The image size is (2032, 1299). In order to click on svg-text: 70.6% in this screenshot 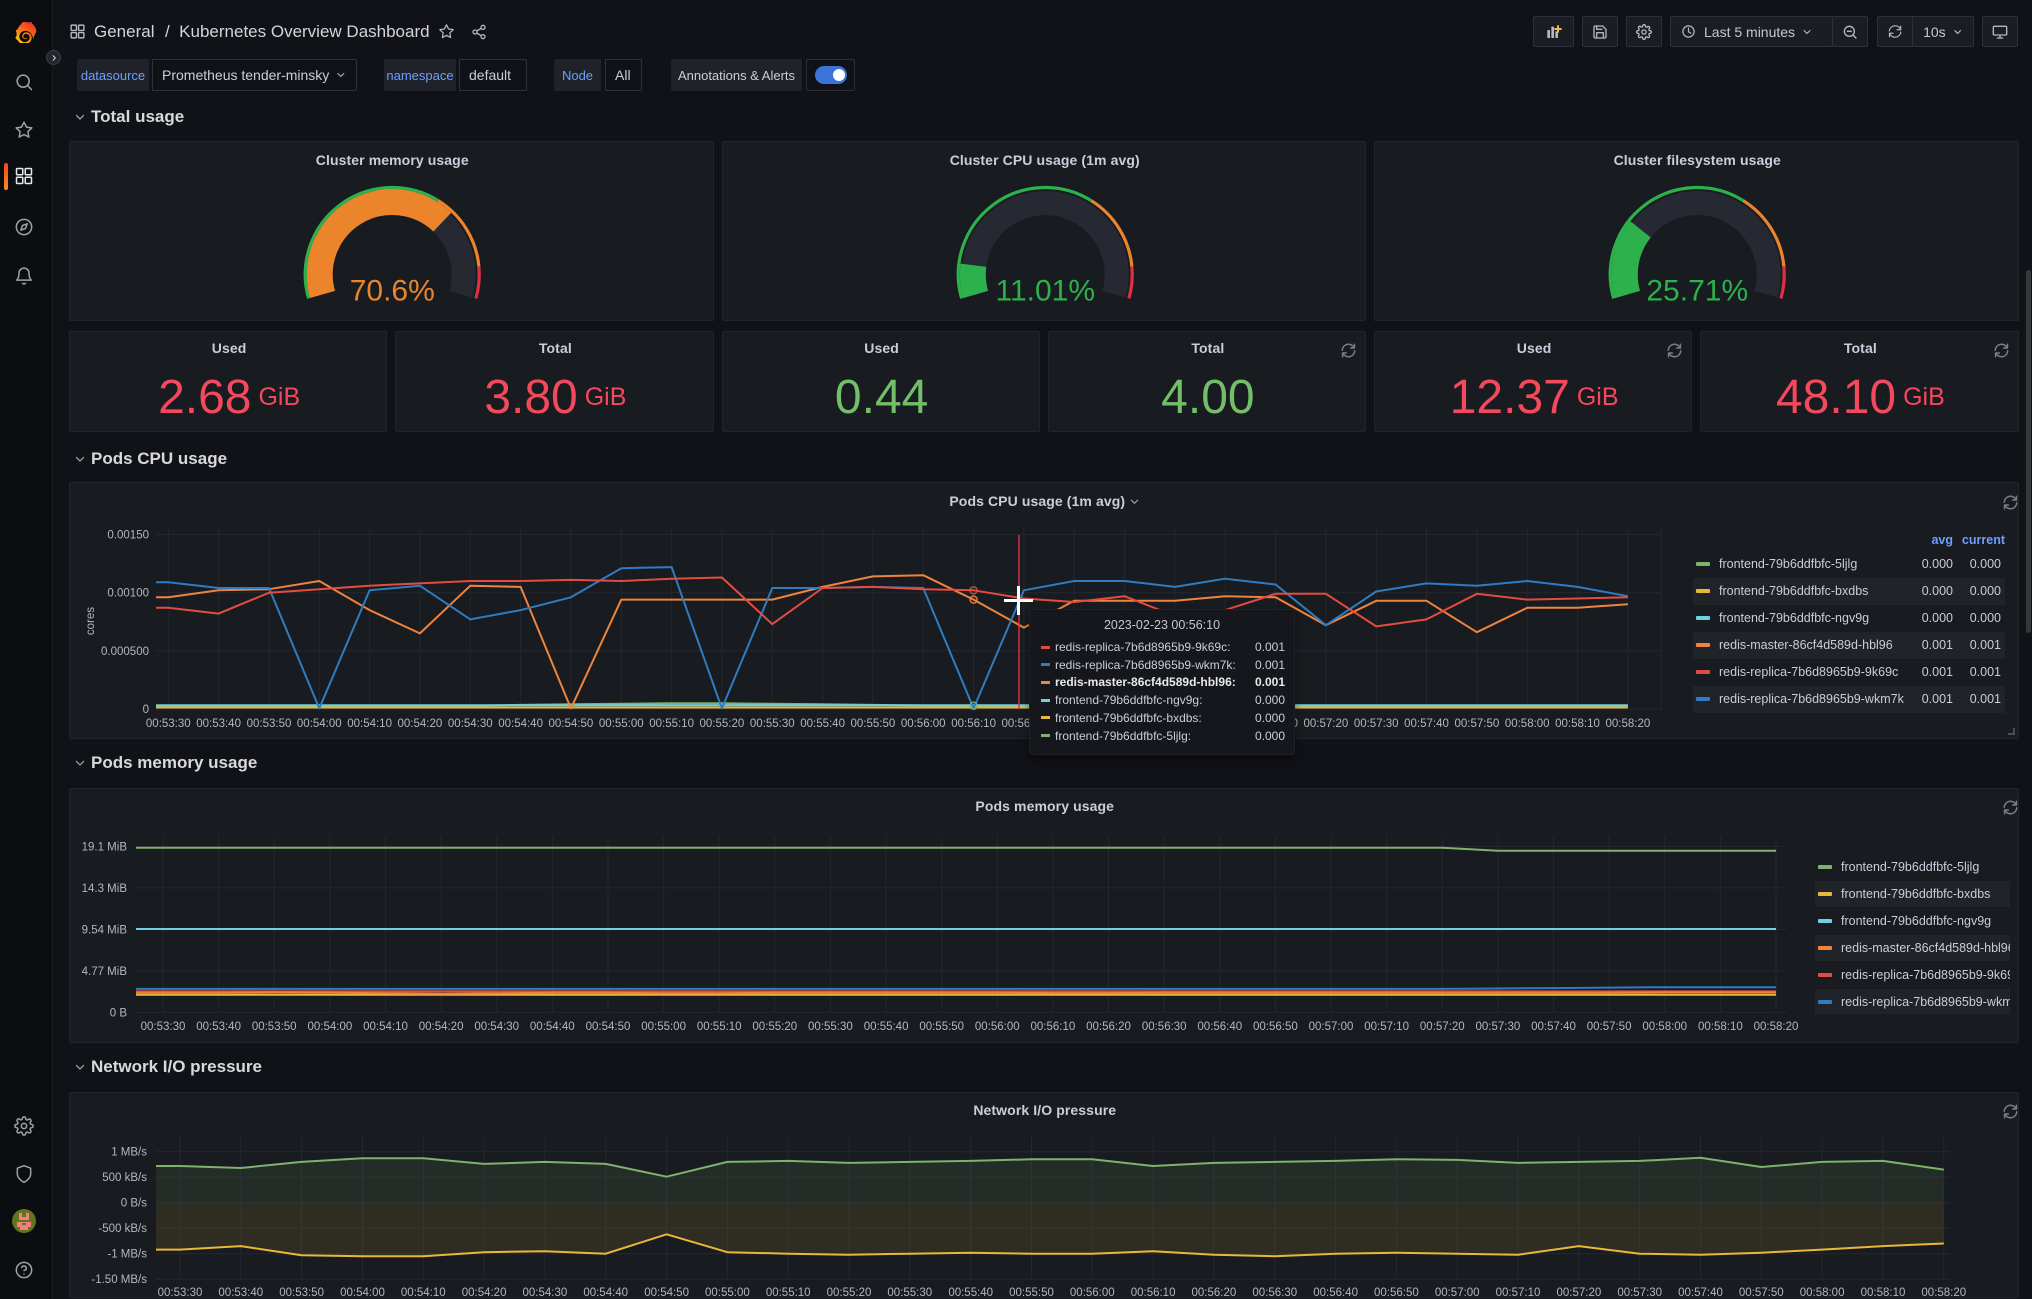, I will do `click(392, 291)`.